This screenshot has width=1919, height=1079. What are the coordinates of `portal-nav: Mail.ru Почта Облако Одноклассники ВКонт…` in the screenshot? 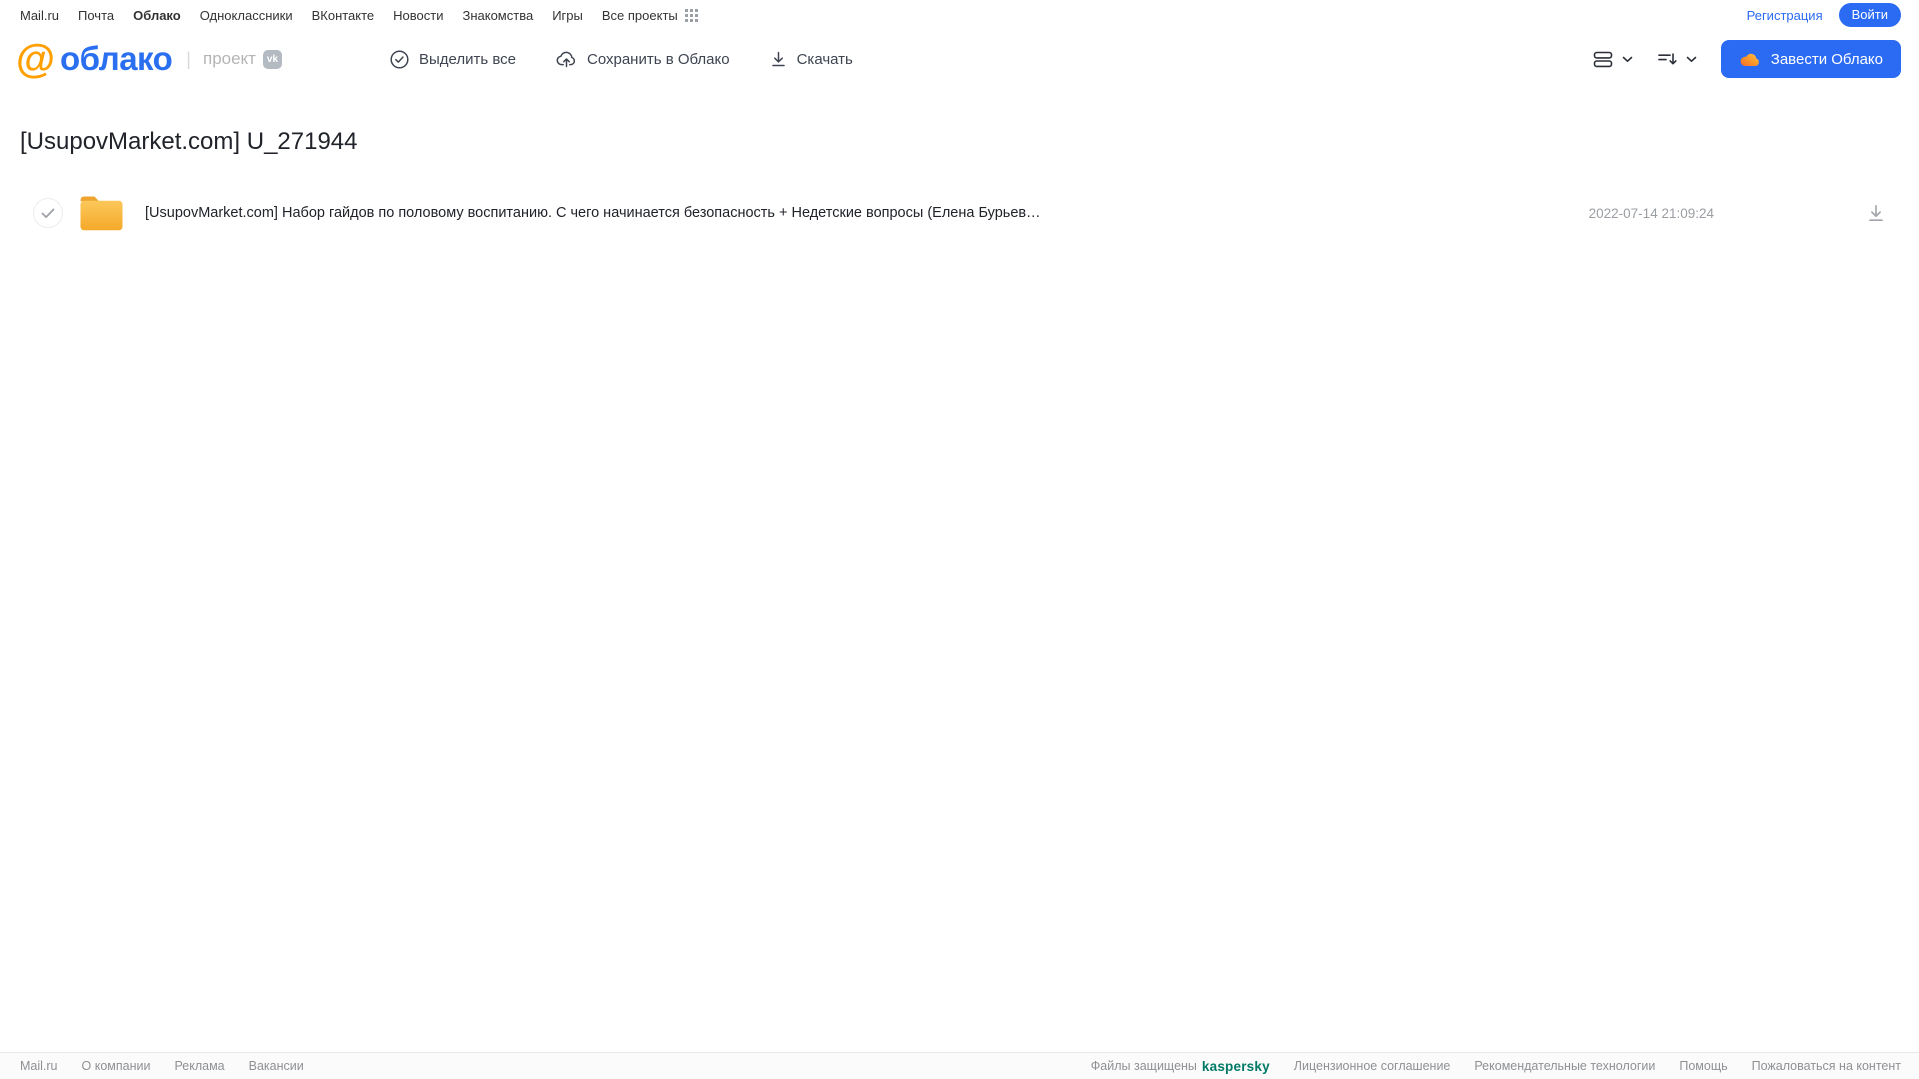 It's located at (959, 14).